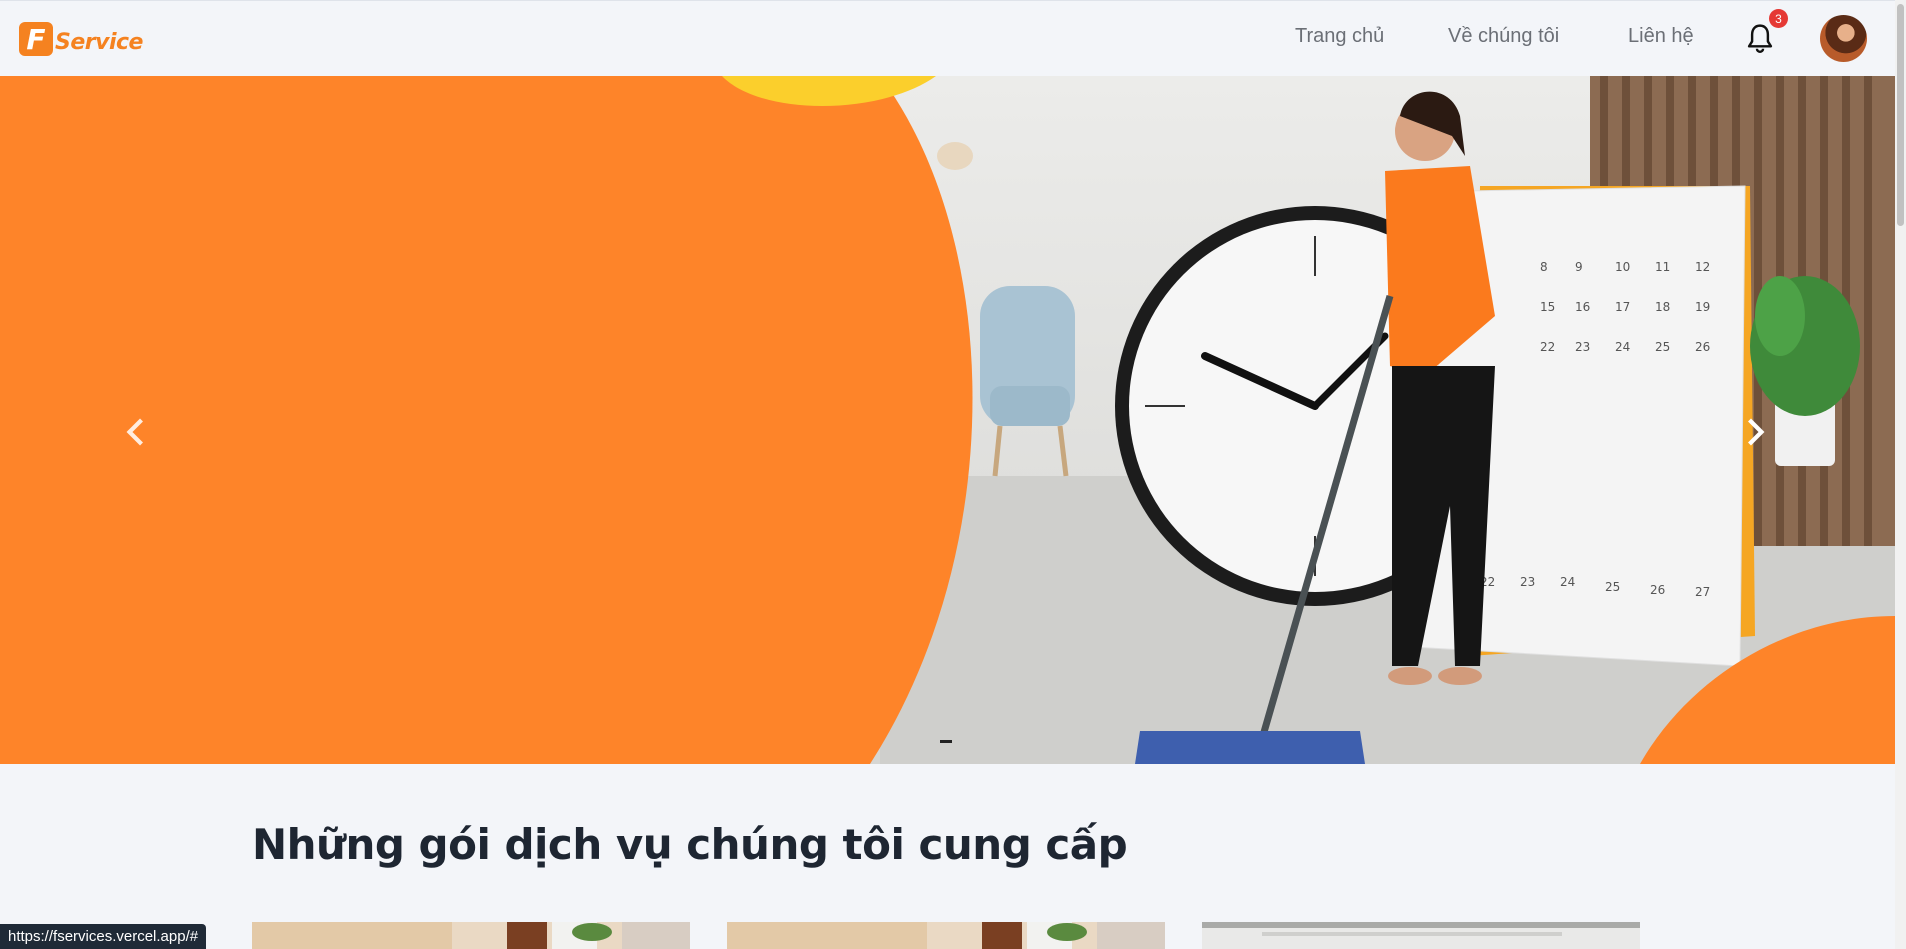 This screenshot has width=1906, height=949. I want to click on svg-text: 22, so click(1547, 347).